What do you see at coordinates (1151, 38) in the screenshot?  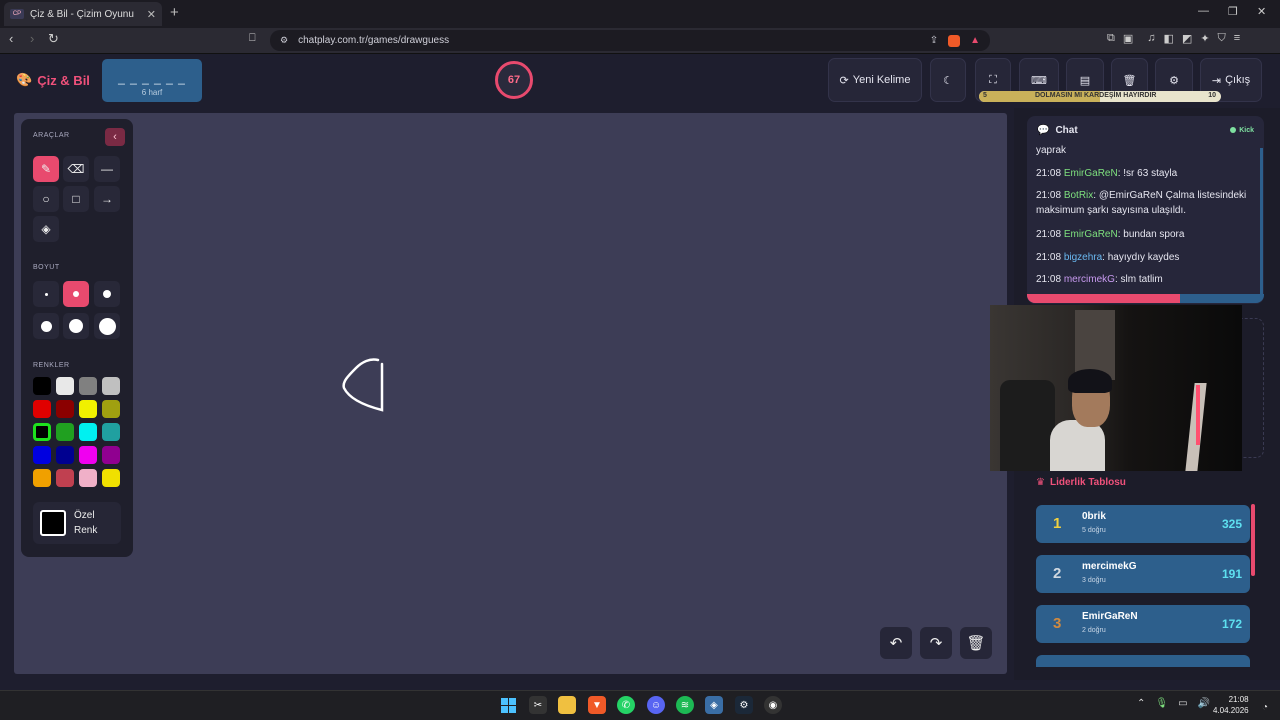 I see `music-icon: ♫` at bounding box center [1151, 38].